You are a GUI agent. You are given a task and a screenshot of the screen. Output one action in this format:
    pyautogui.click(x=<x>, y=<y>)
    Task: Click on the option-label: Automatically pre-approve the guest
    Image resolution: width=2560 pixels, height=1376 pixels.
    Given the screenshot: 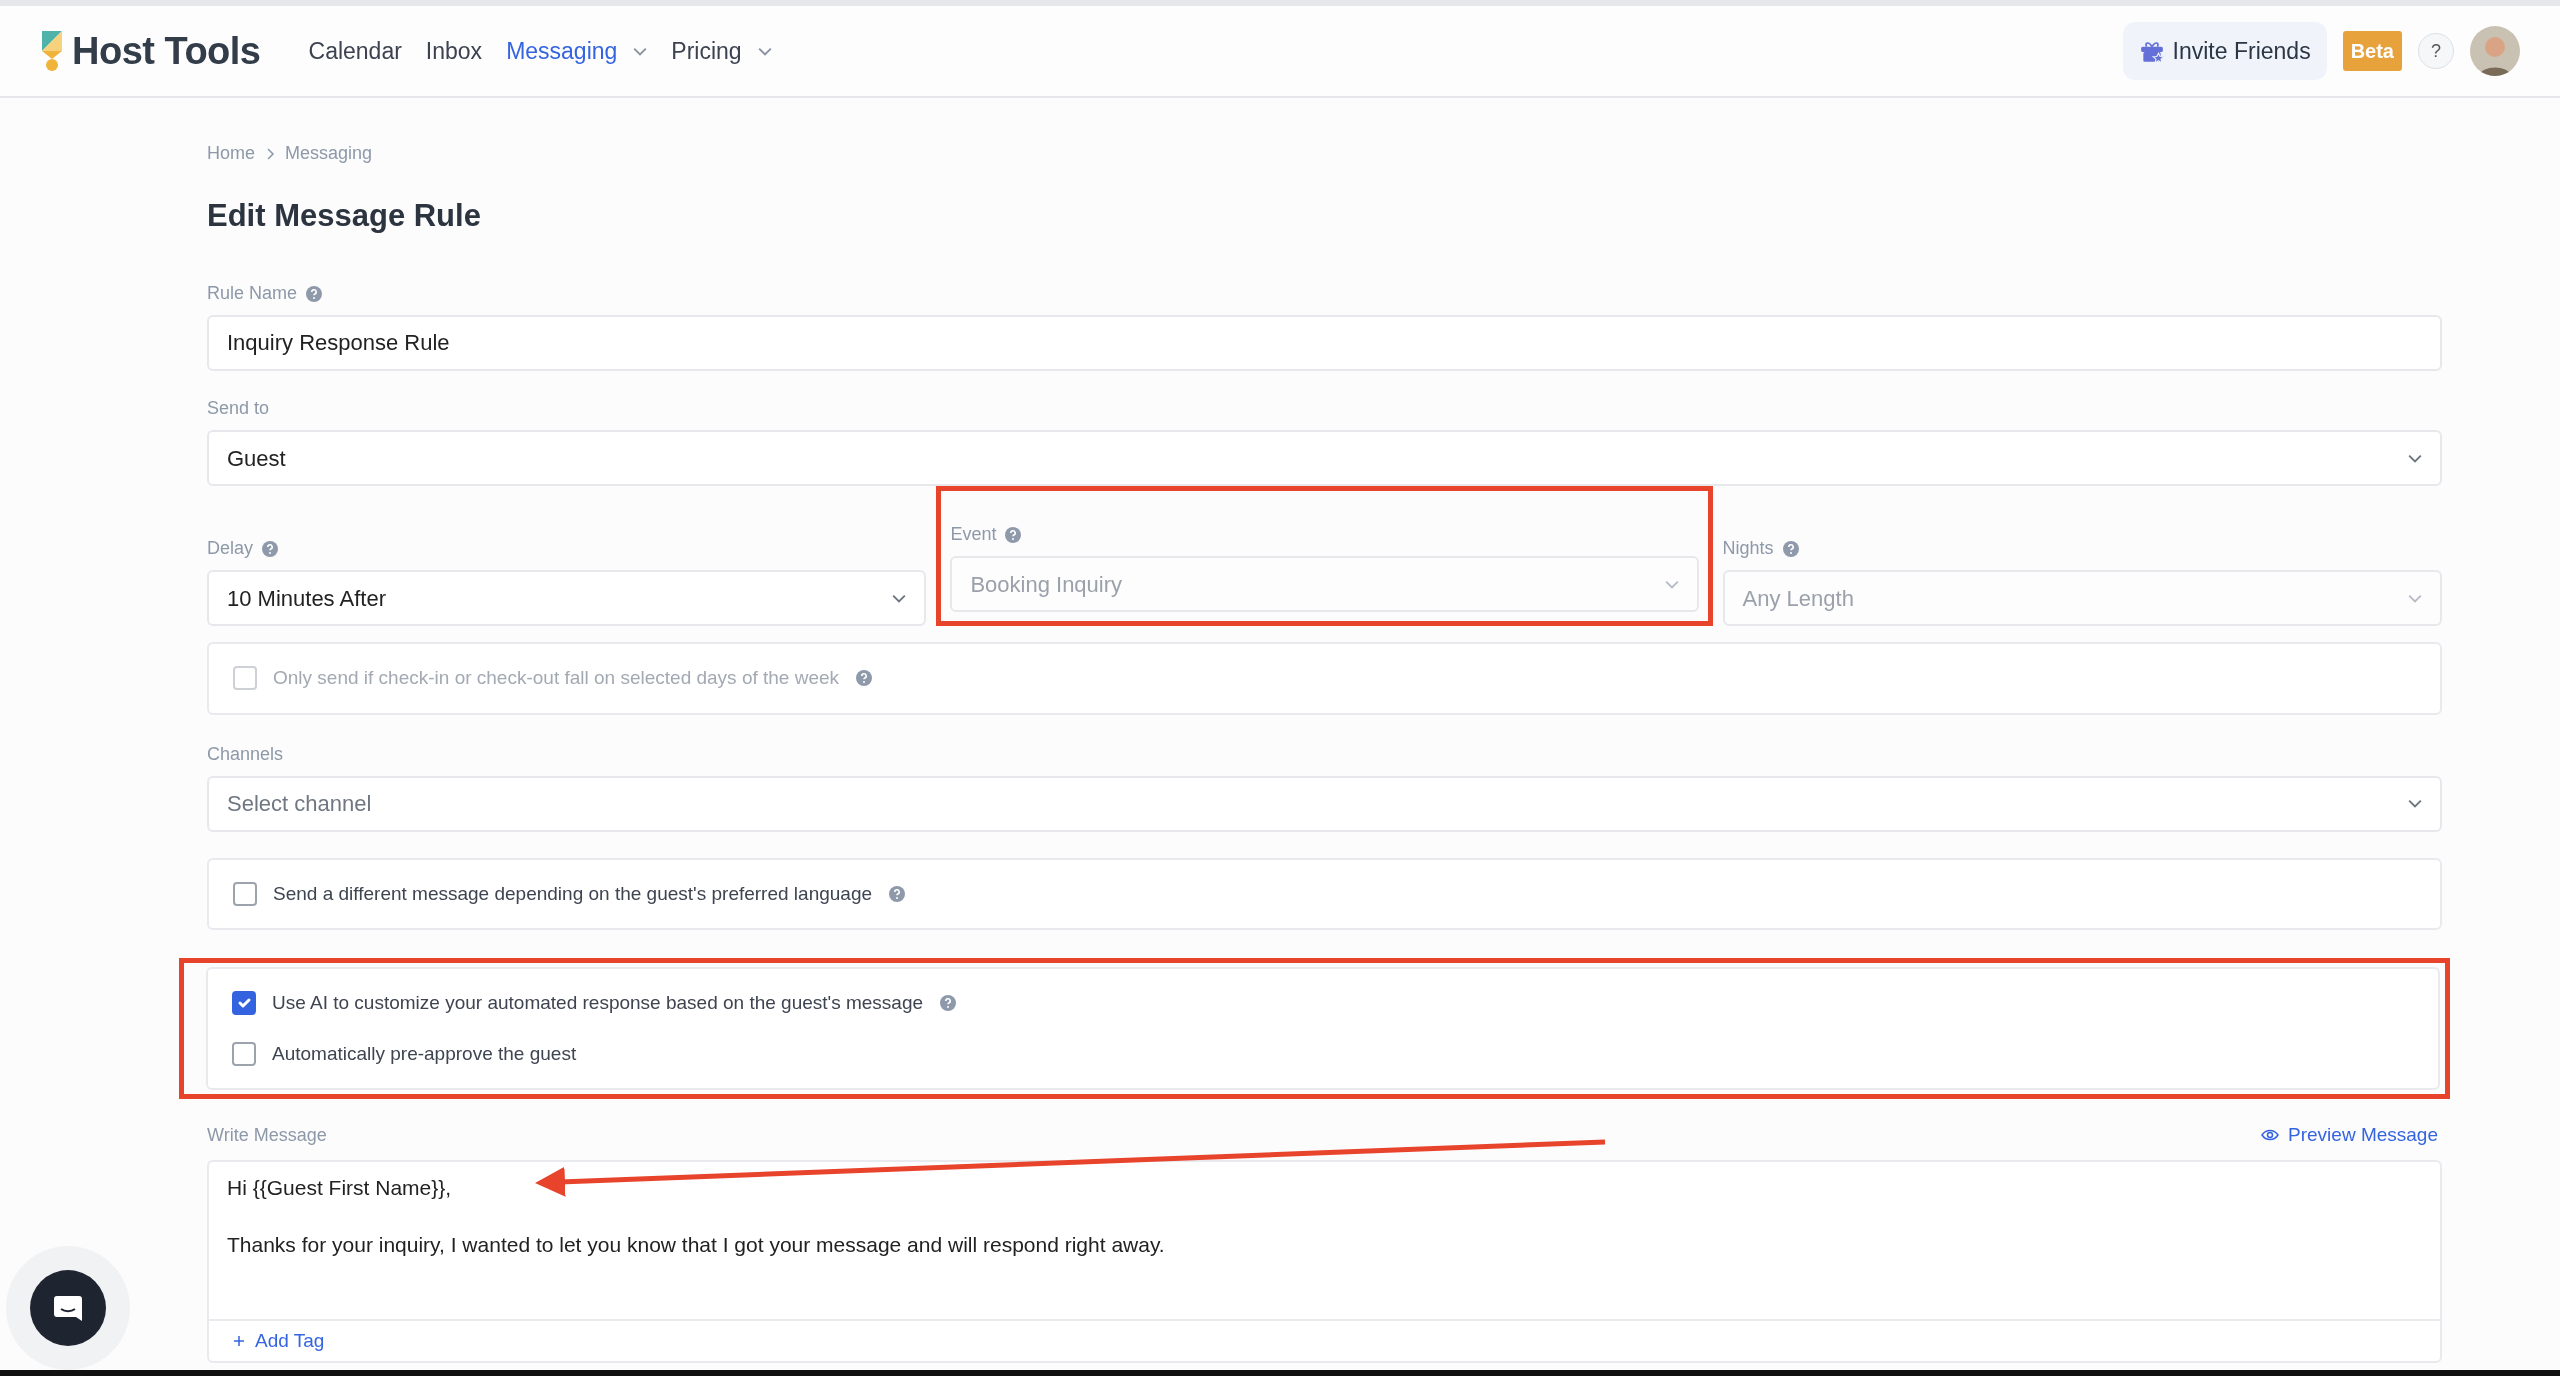 What is the action you would take?
    pyautogui.click(x=424, y=1053)
    